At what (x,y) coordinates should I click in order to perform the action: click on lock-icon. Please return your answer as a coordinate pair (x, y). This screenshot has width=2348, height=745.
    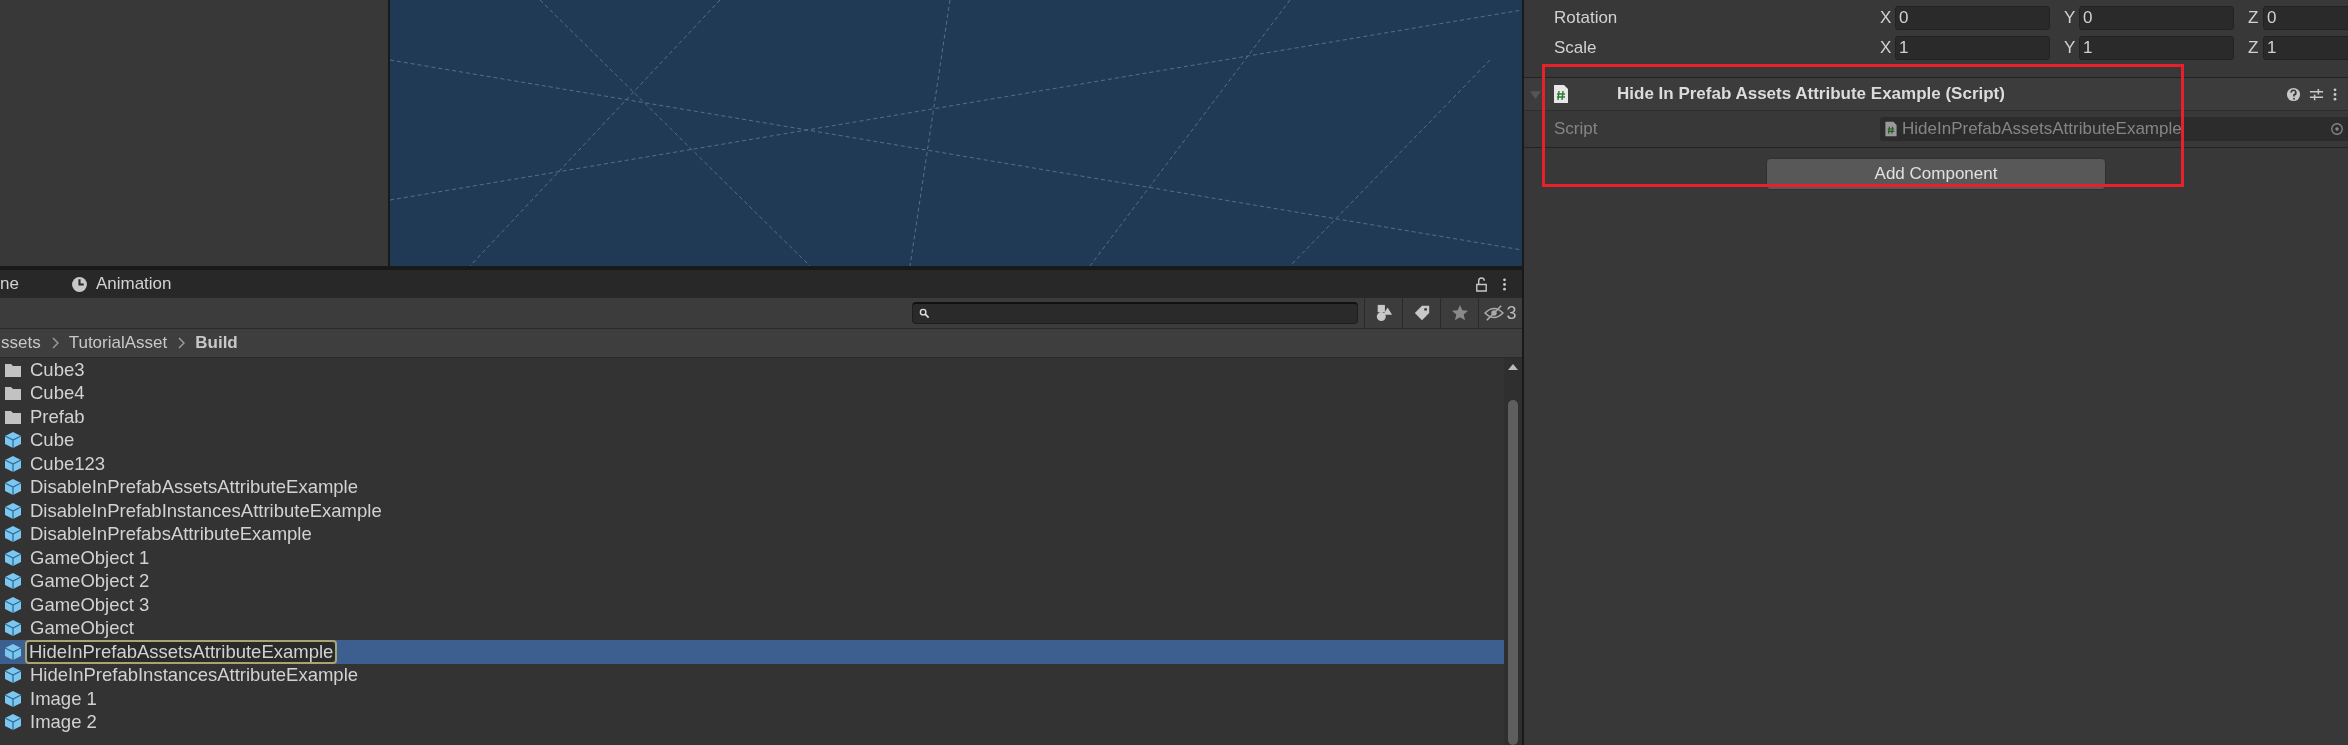
    Looking at the image, I should click on (1481, 284).